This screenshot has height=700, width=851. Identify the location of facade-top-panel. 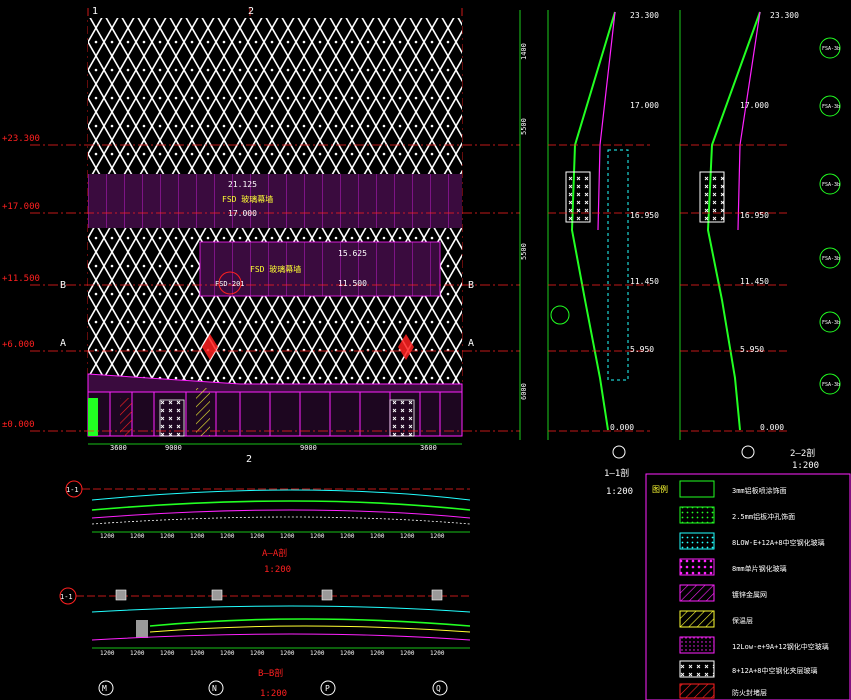
(275, 96).